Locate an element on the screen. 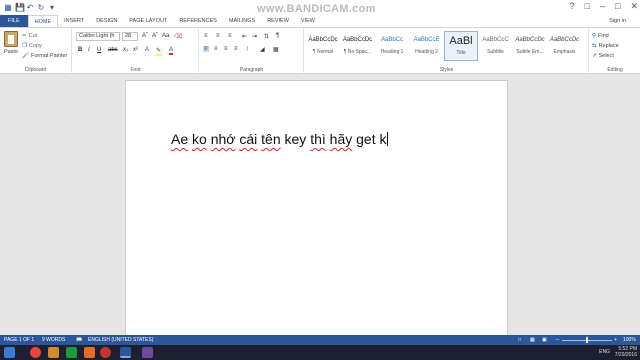 This screenshot has height=360, width=640. undo-icon: ↶ is located at coordinates (30, 7).